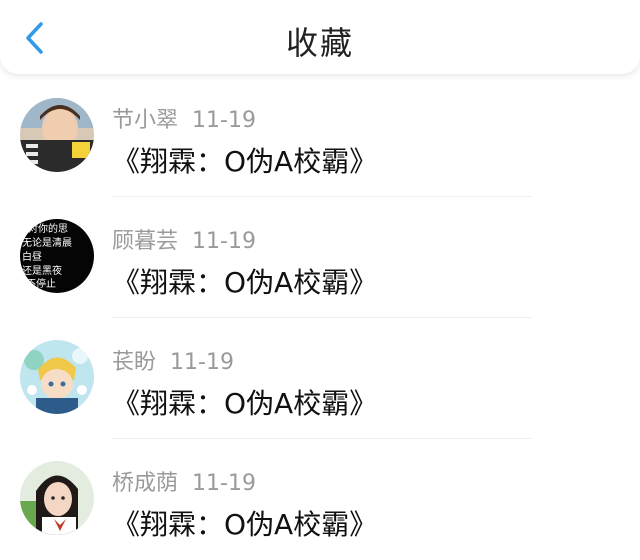 The width and height of the screenshot is (640, 560). What do you see at coordinates (42, 270) in the screenshot?
I see `avatar-text-line: 还是黑夜` at bounding box center [42, 270].